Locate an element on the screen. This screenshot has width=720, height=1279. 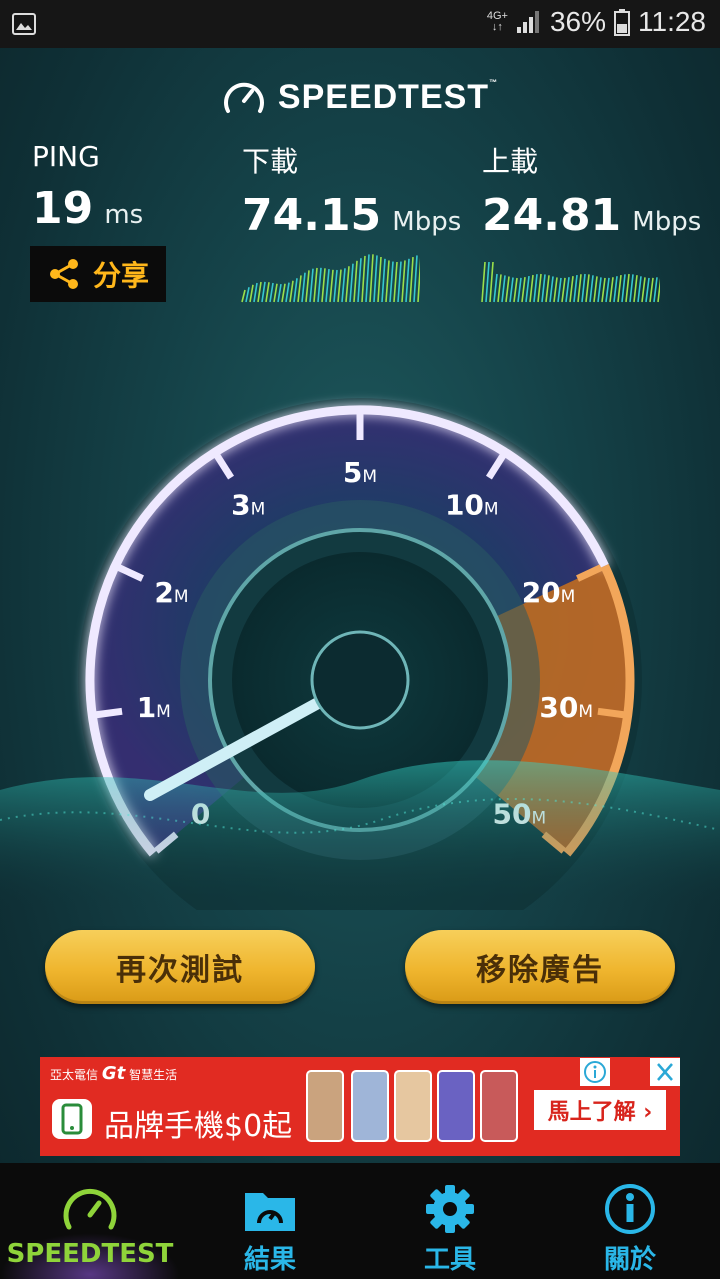
gallery-icon is located at coordinates (24, 24).